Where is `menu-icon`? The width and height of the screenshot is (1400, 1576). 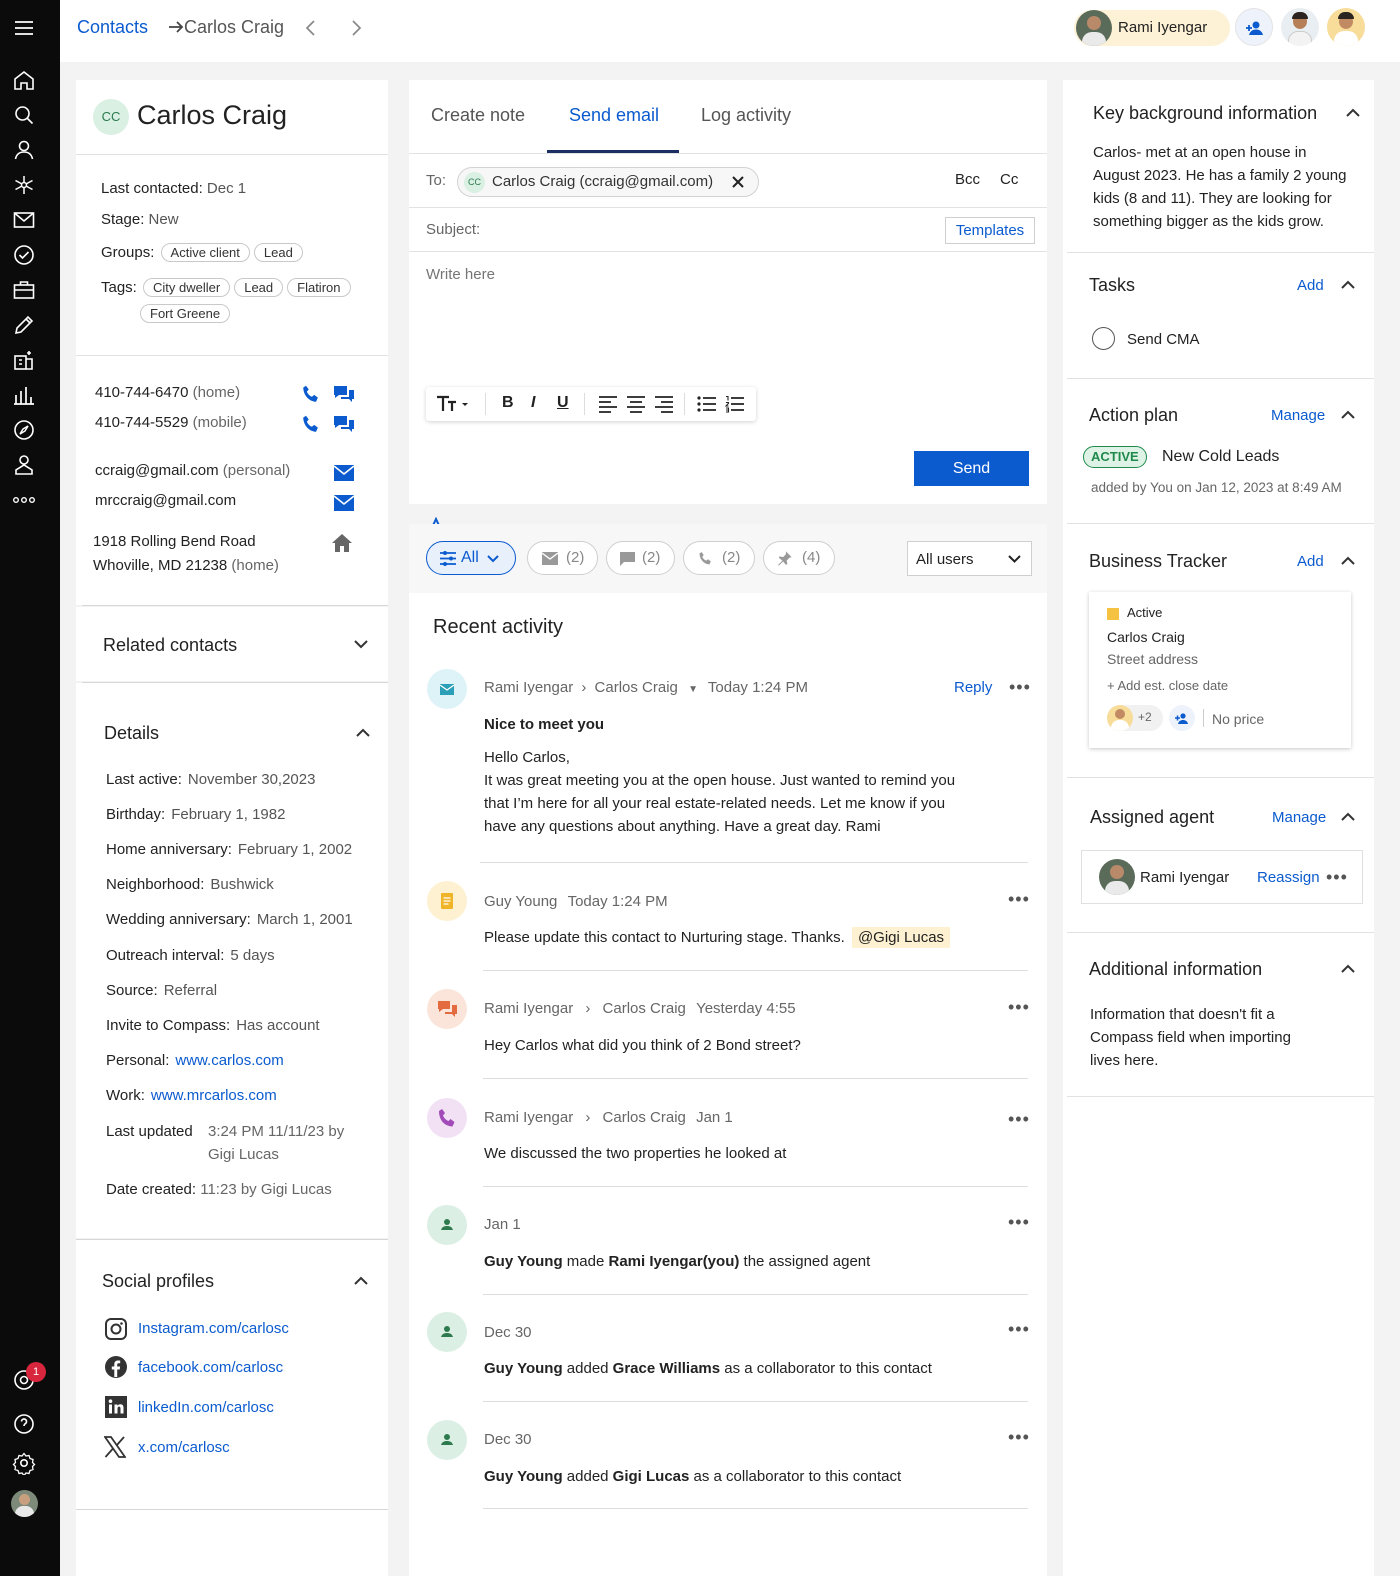 menu-icon is located at coordinates (24, 28).